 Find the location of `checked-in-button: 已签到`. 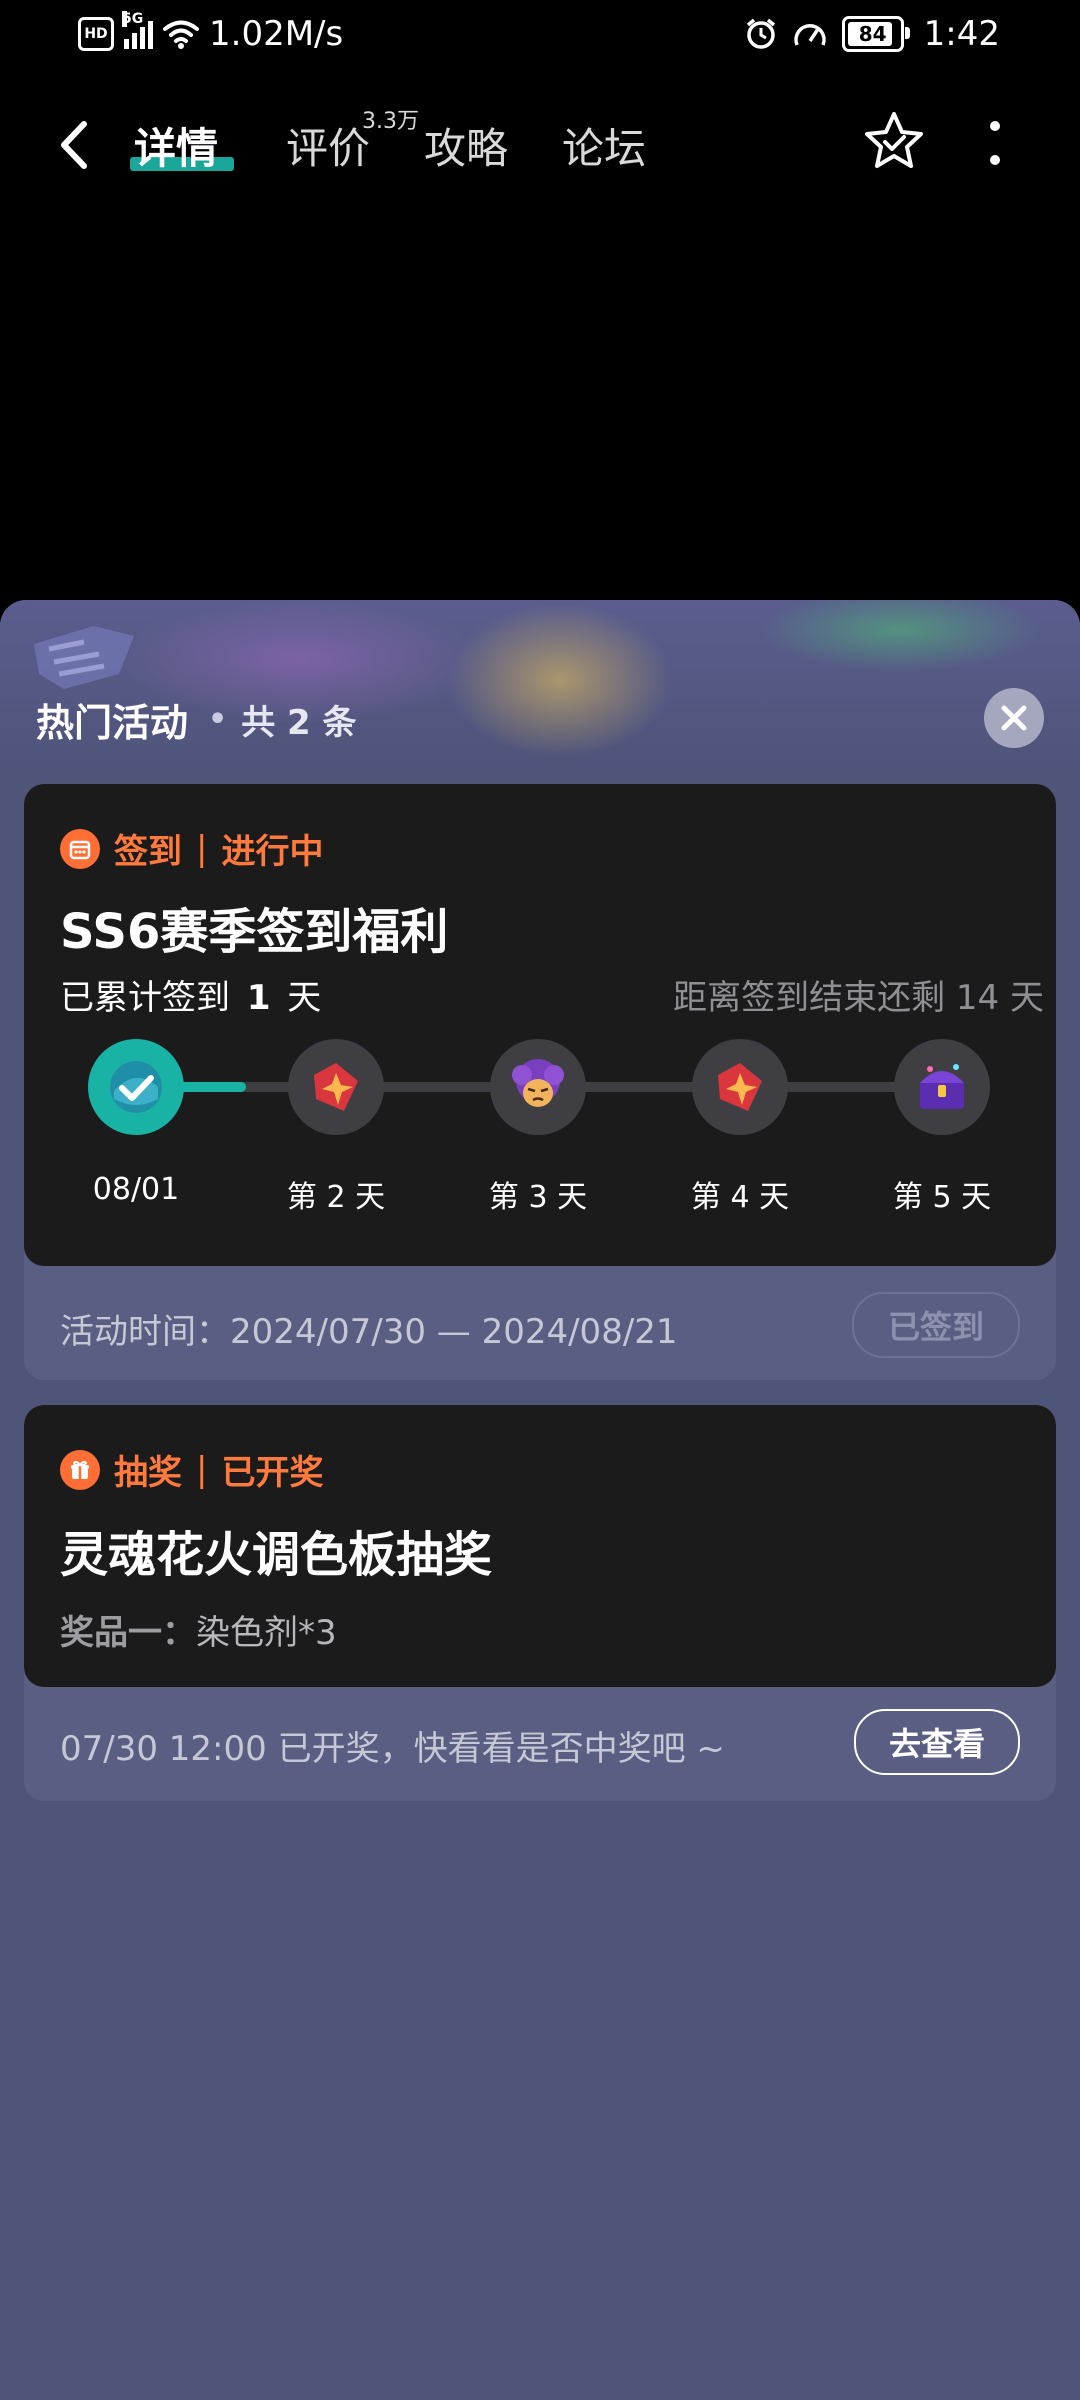

checked-in-button: 已签到 is located at coordinates (936, 1325).